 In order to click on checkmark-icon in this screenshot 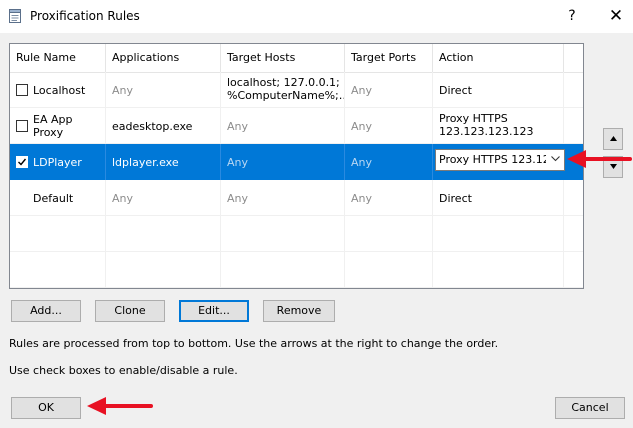, I will do `click(22, 162)`.